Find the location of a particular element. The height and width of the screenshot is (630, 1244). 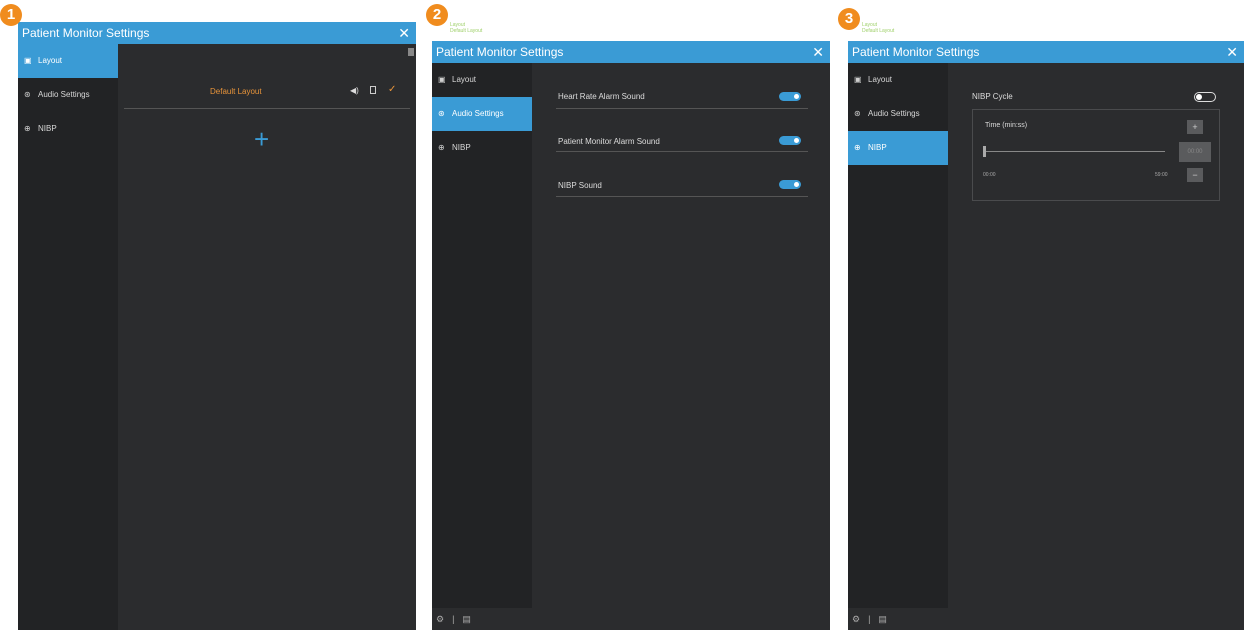

speaker-icon: ◀) is located at coordinates (354, 90).